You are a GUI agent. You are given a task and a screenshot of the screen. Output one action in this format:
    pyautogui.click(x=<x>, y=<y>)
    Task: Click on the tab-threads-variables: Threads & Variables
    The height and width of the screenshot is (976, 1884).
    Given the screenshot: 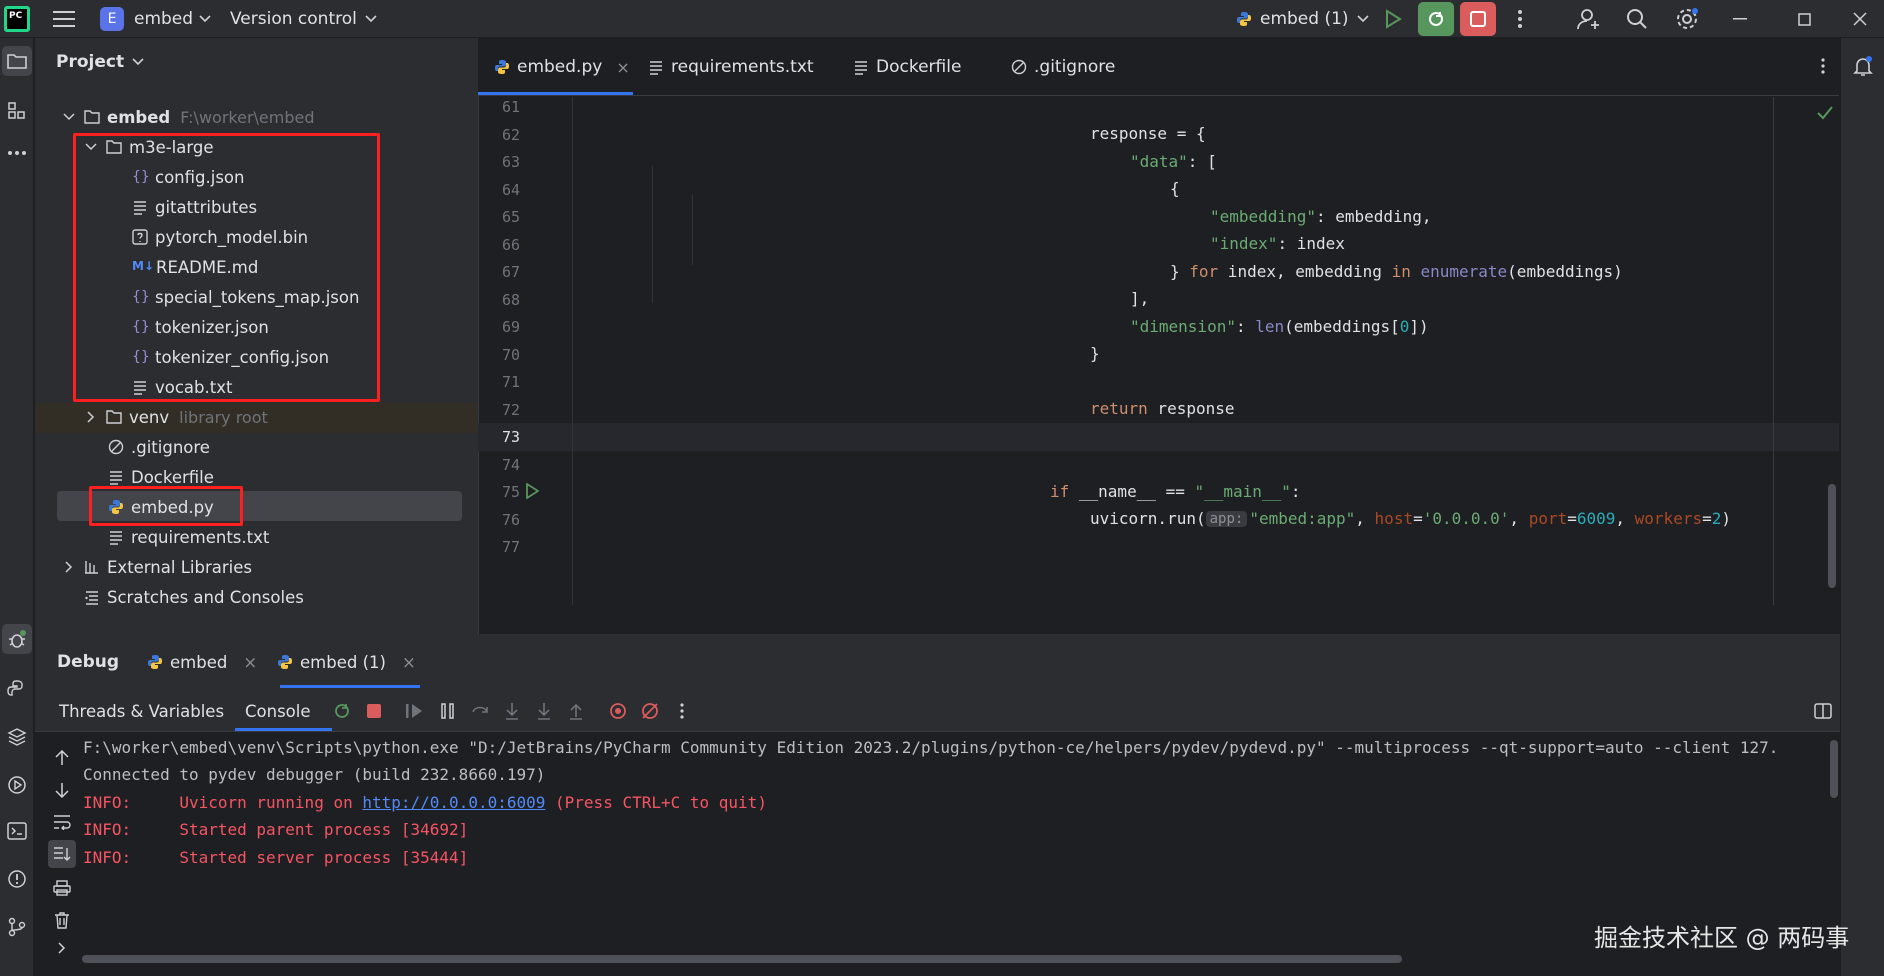 What is the action you would take?
    pyautogui.click(x=141, y=711)
    